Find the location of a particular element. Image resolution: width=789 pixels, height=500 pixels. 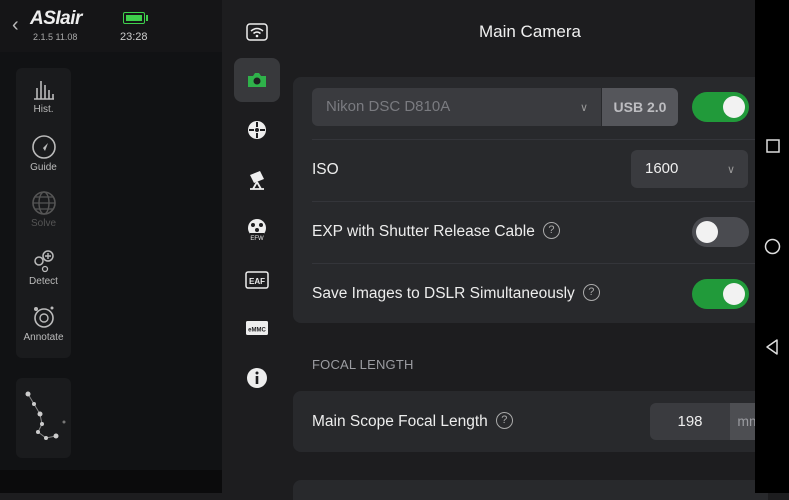

usb-badge: USB 2.0 is located at coordinates (640, 107).